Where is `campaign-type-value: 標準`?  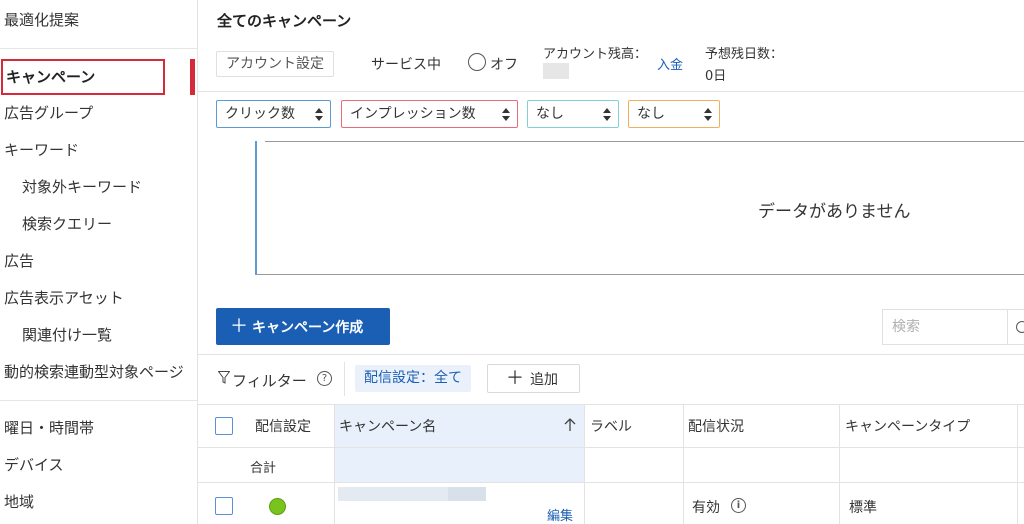 campaign-type-value: 標準 is located at coordinates (863, 508).